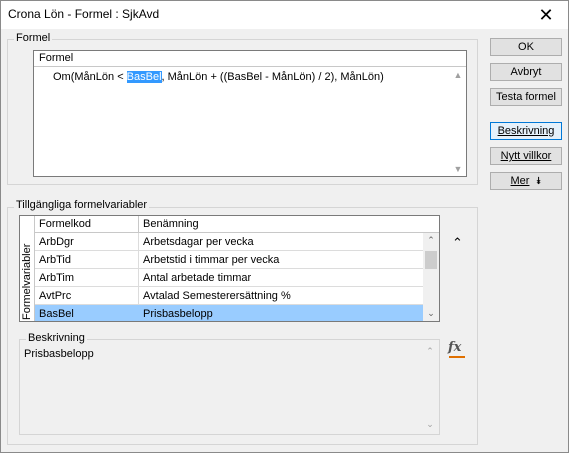 The width and height of the screenshot is (569, 453). Describe the element at coordinates (250, 59) in the screenshot. I see `formula-header: Formel` at that location.